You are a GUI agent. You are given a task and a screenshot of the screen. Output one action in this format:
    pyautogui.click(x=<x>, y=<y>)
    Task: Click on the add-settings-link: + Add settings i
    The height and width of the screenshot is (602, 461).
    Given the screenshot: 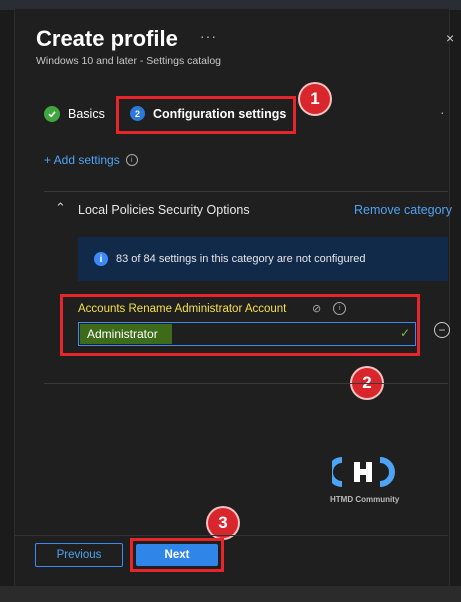 What is the action you would take?
    pyautogui.click(x=91, y=160)
    